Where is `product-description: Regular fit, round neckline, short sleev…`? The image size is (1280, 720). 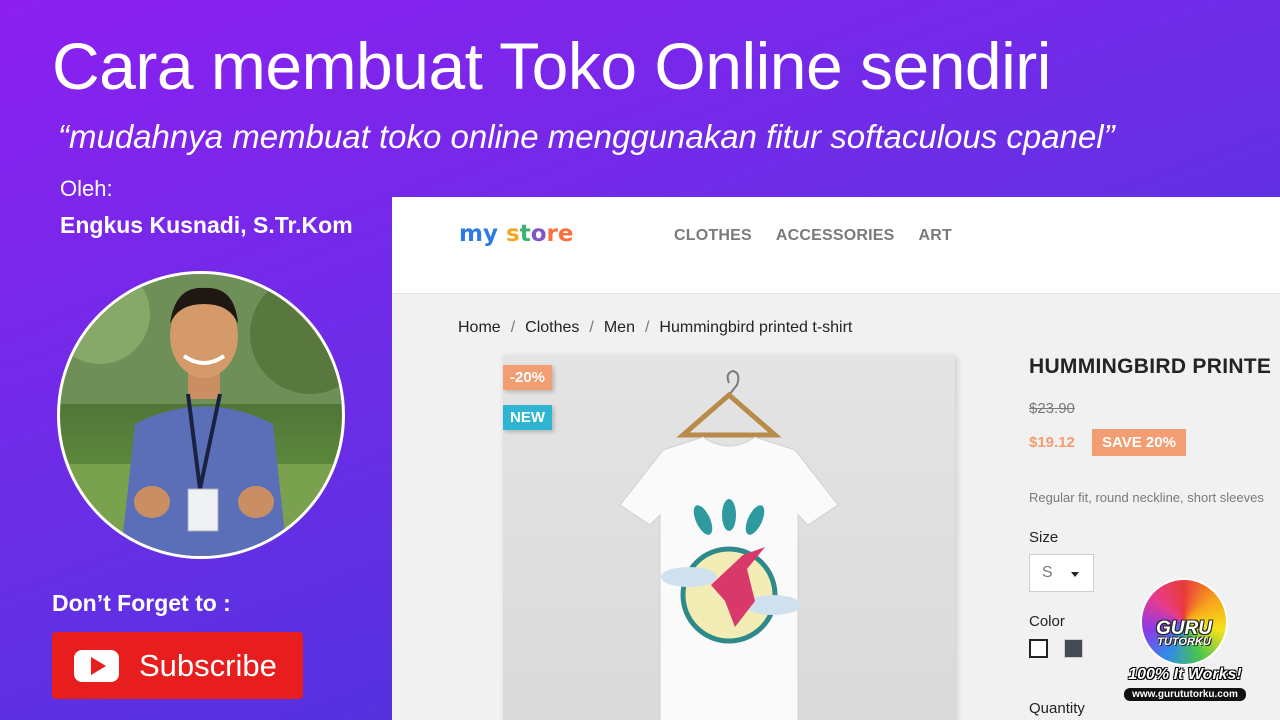 product-description: Regular fit, round neckline, short sleev… is located at coordinates (1146, 497).